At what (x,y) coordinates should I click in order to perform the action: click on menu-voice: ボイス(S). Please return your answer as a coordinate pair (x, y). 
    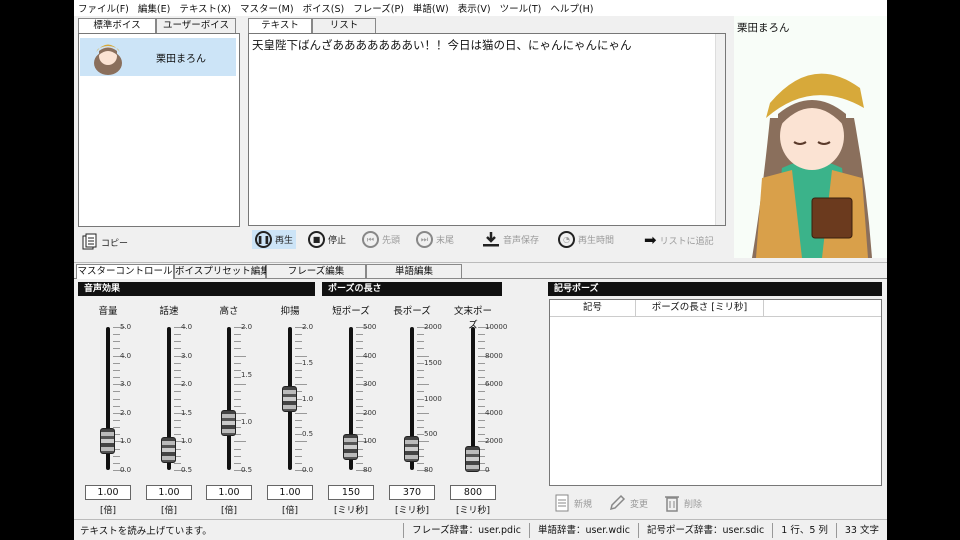
    Looking at the image, I should click on (324, 8).